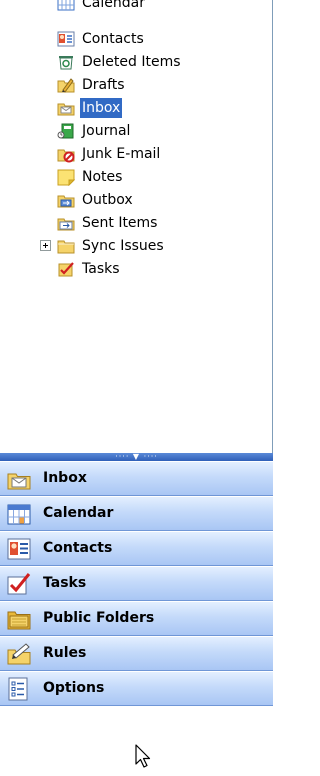 The height and width of the screenshot is (776, 320). I want to click on pane-border, so click(272, 226).